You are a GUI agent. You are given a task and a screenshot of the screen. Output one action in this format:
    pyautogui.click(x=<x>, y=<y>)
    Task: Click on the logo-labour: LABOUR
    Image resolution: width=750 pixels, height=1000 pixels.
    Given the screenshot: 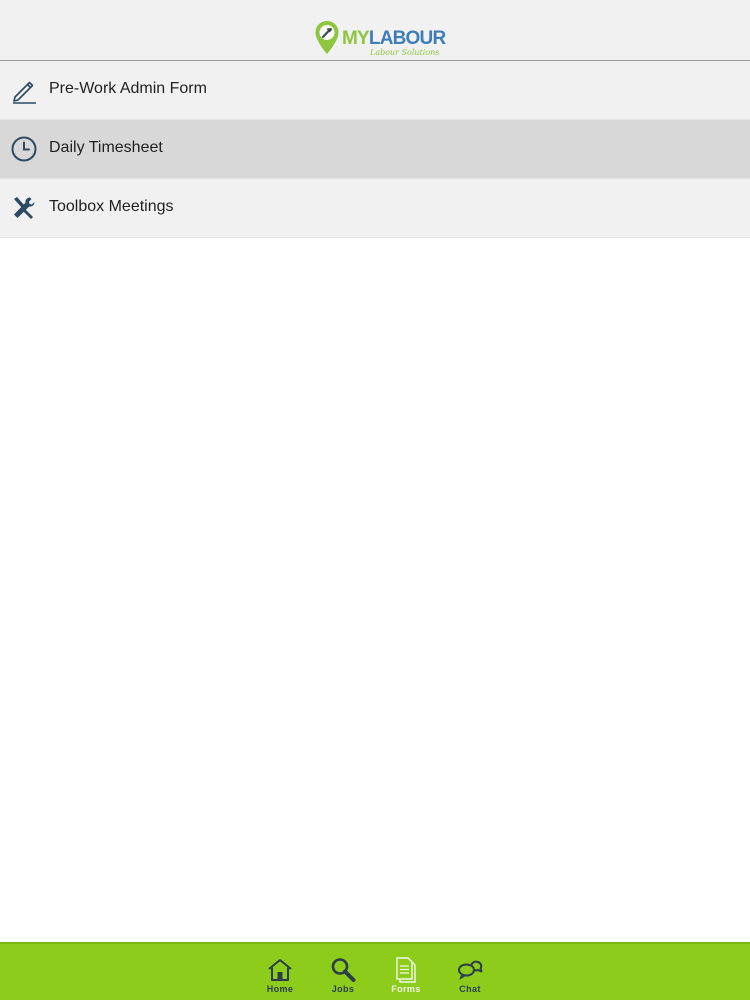 What is the action you would take?
    pyautogui.click(x=407, y=38)
    